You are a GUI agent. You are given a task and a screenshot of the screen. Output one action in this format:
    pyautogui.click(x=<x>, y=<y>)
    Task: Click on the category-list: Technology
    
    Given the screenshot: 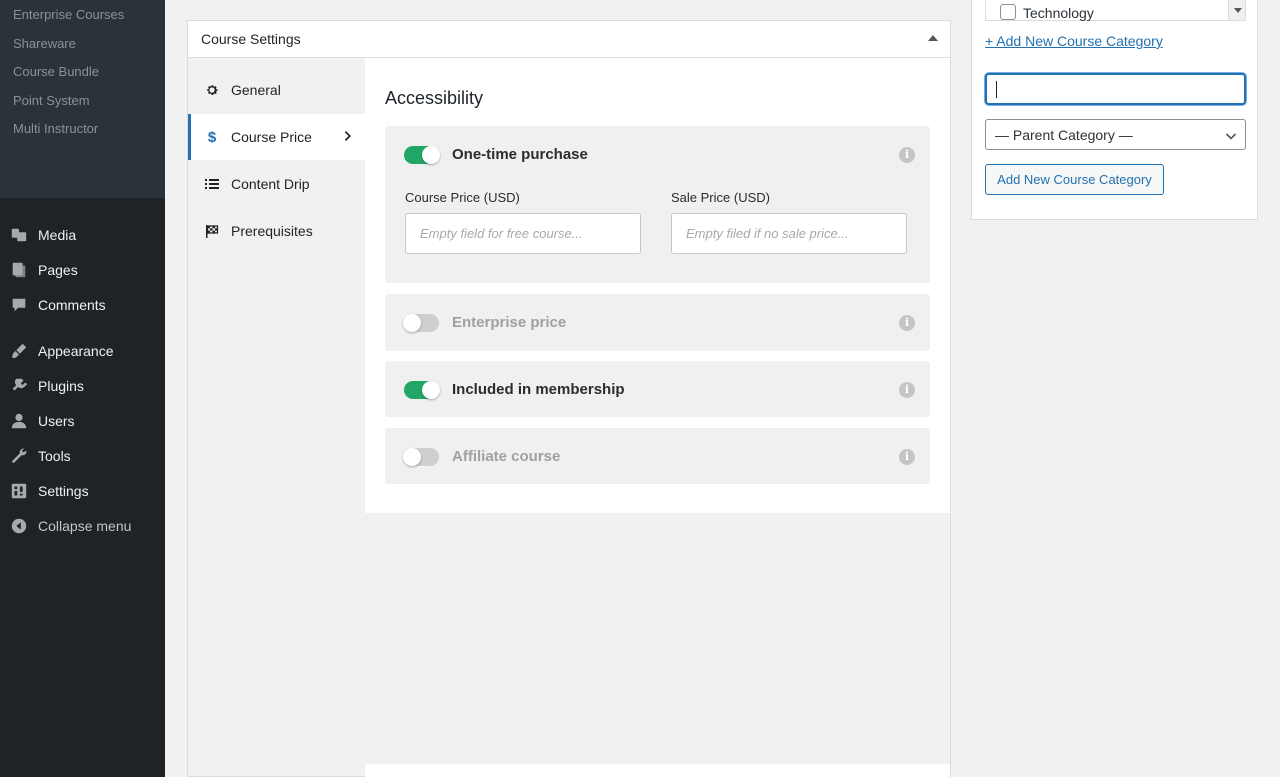 What is the action you would take?
    pyautogui.click(x=1115, y=10)
    